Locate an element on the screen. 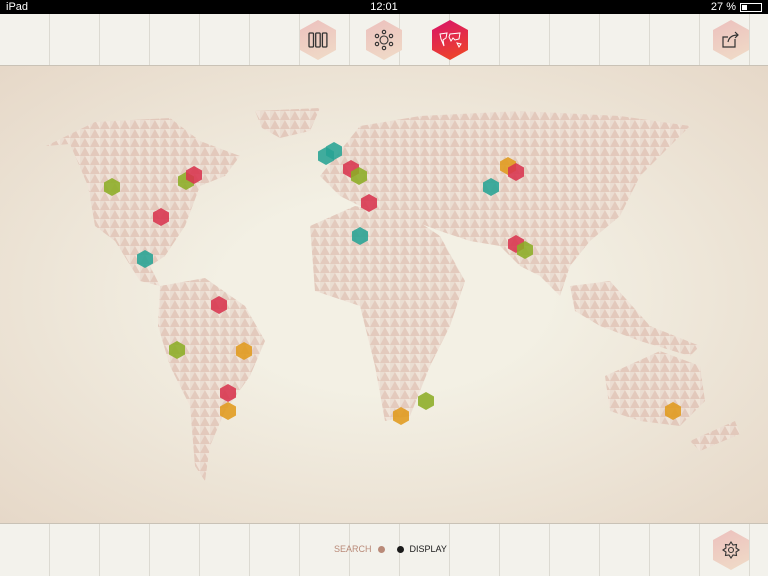 The image size is (768, 576). clock: 12:01 is located at coordinates (384, 7).